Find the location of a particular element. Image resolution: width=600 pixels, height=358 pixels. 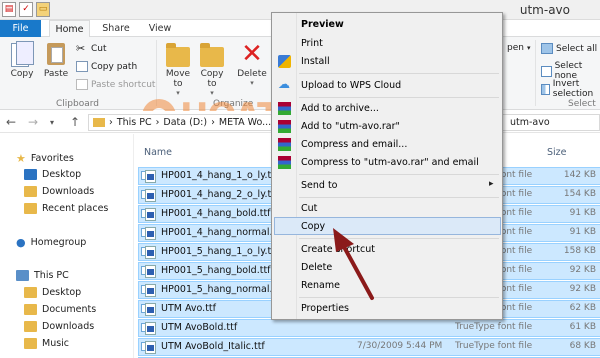

copy-path-button: Copy path is located at coordinates (106, 66).